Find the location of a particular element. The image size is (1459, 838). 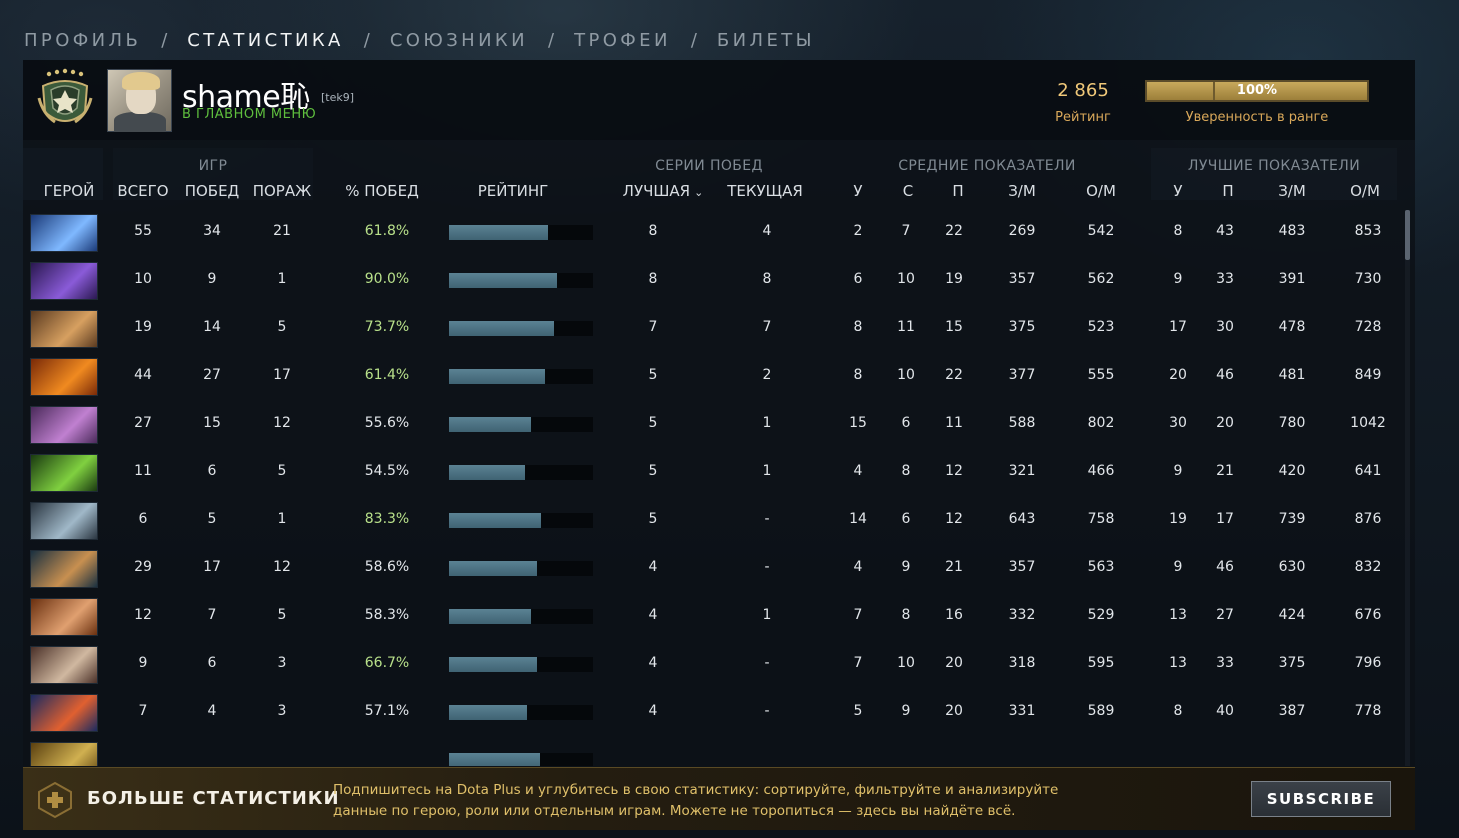

col-best-xpm: О/М is located at coordinates (1365, 192).